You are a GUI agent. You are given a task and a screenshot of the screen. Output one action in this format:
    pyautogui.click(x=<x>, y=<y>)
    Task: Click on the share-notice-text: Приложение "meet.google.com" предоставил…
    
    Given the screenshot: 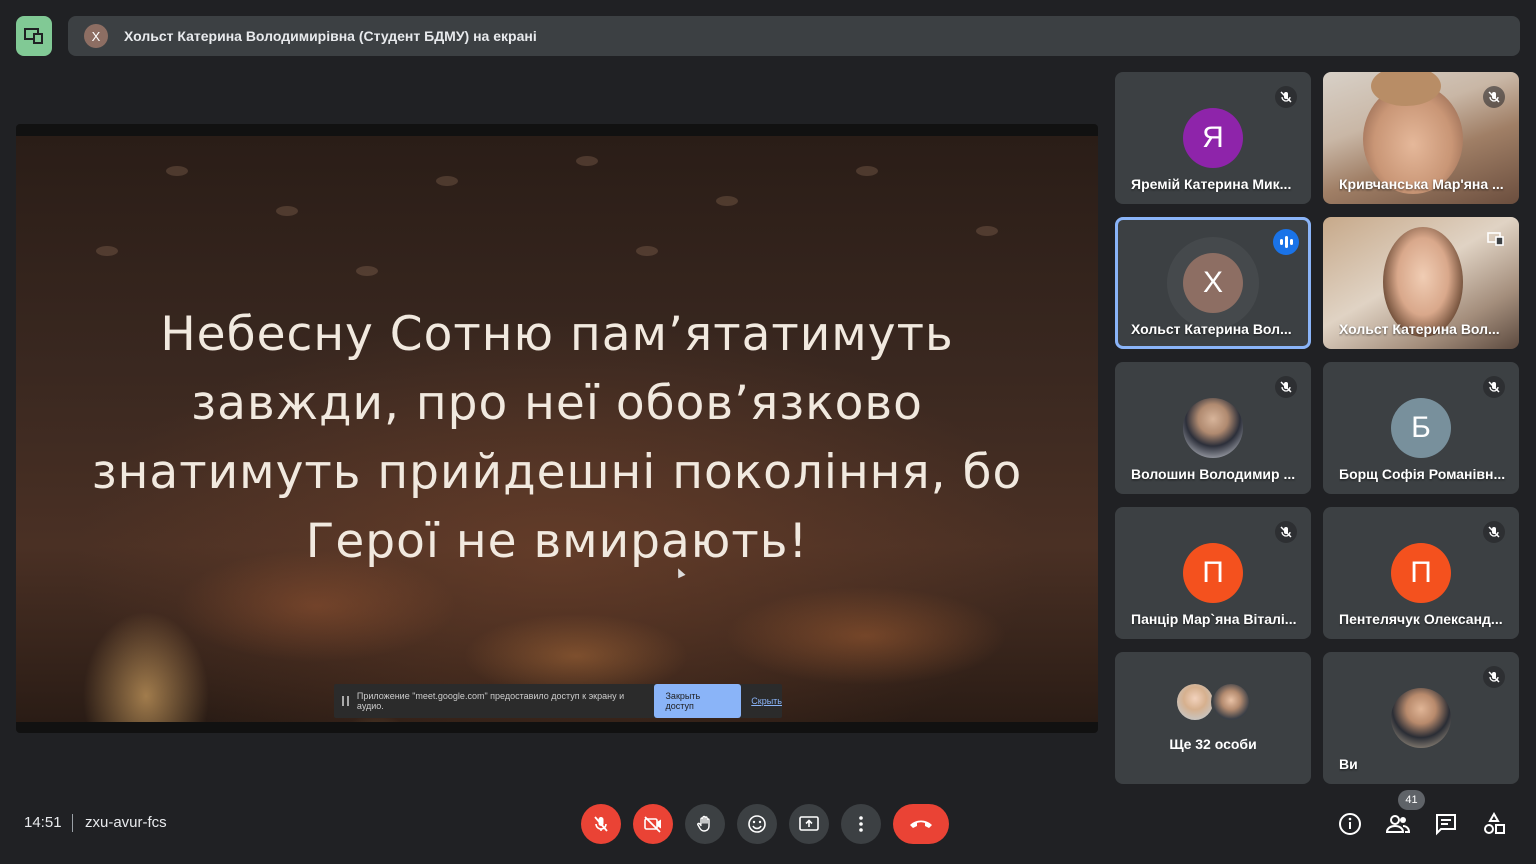 What is the action you would take?
    pyautogui.click(x=490, y=701)
    